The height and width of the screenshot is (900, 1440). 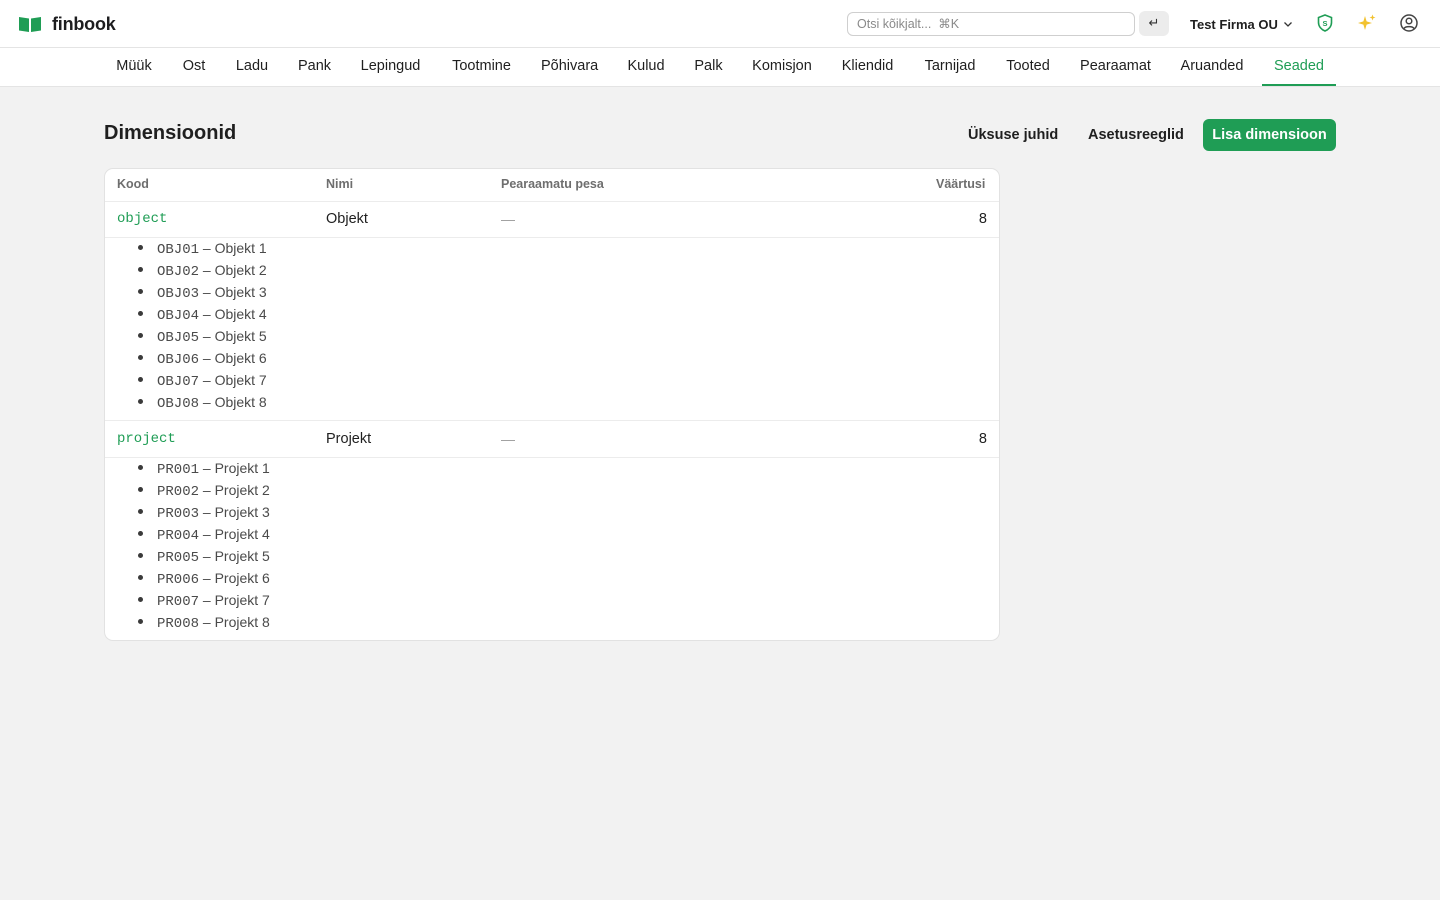 I want to click on company-name: Test Firma OU, so click(x=1234, y=24).